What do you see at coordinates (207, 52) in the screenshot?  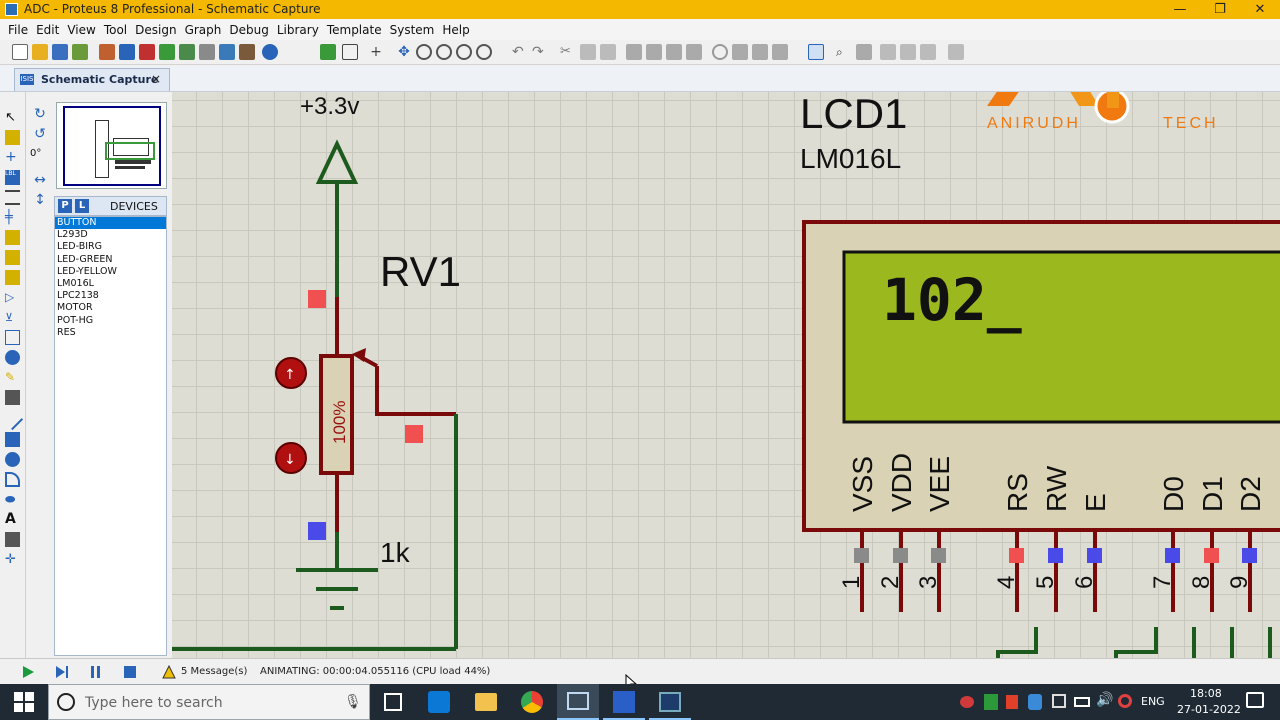 I see `bom-icon` at bounding box center [207, 52].